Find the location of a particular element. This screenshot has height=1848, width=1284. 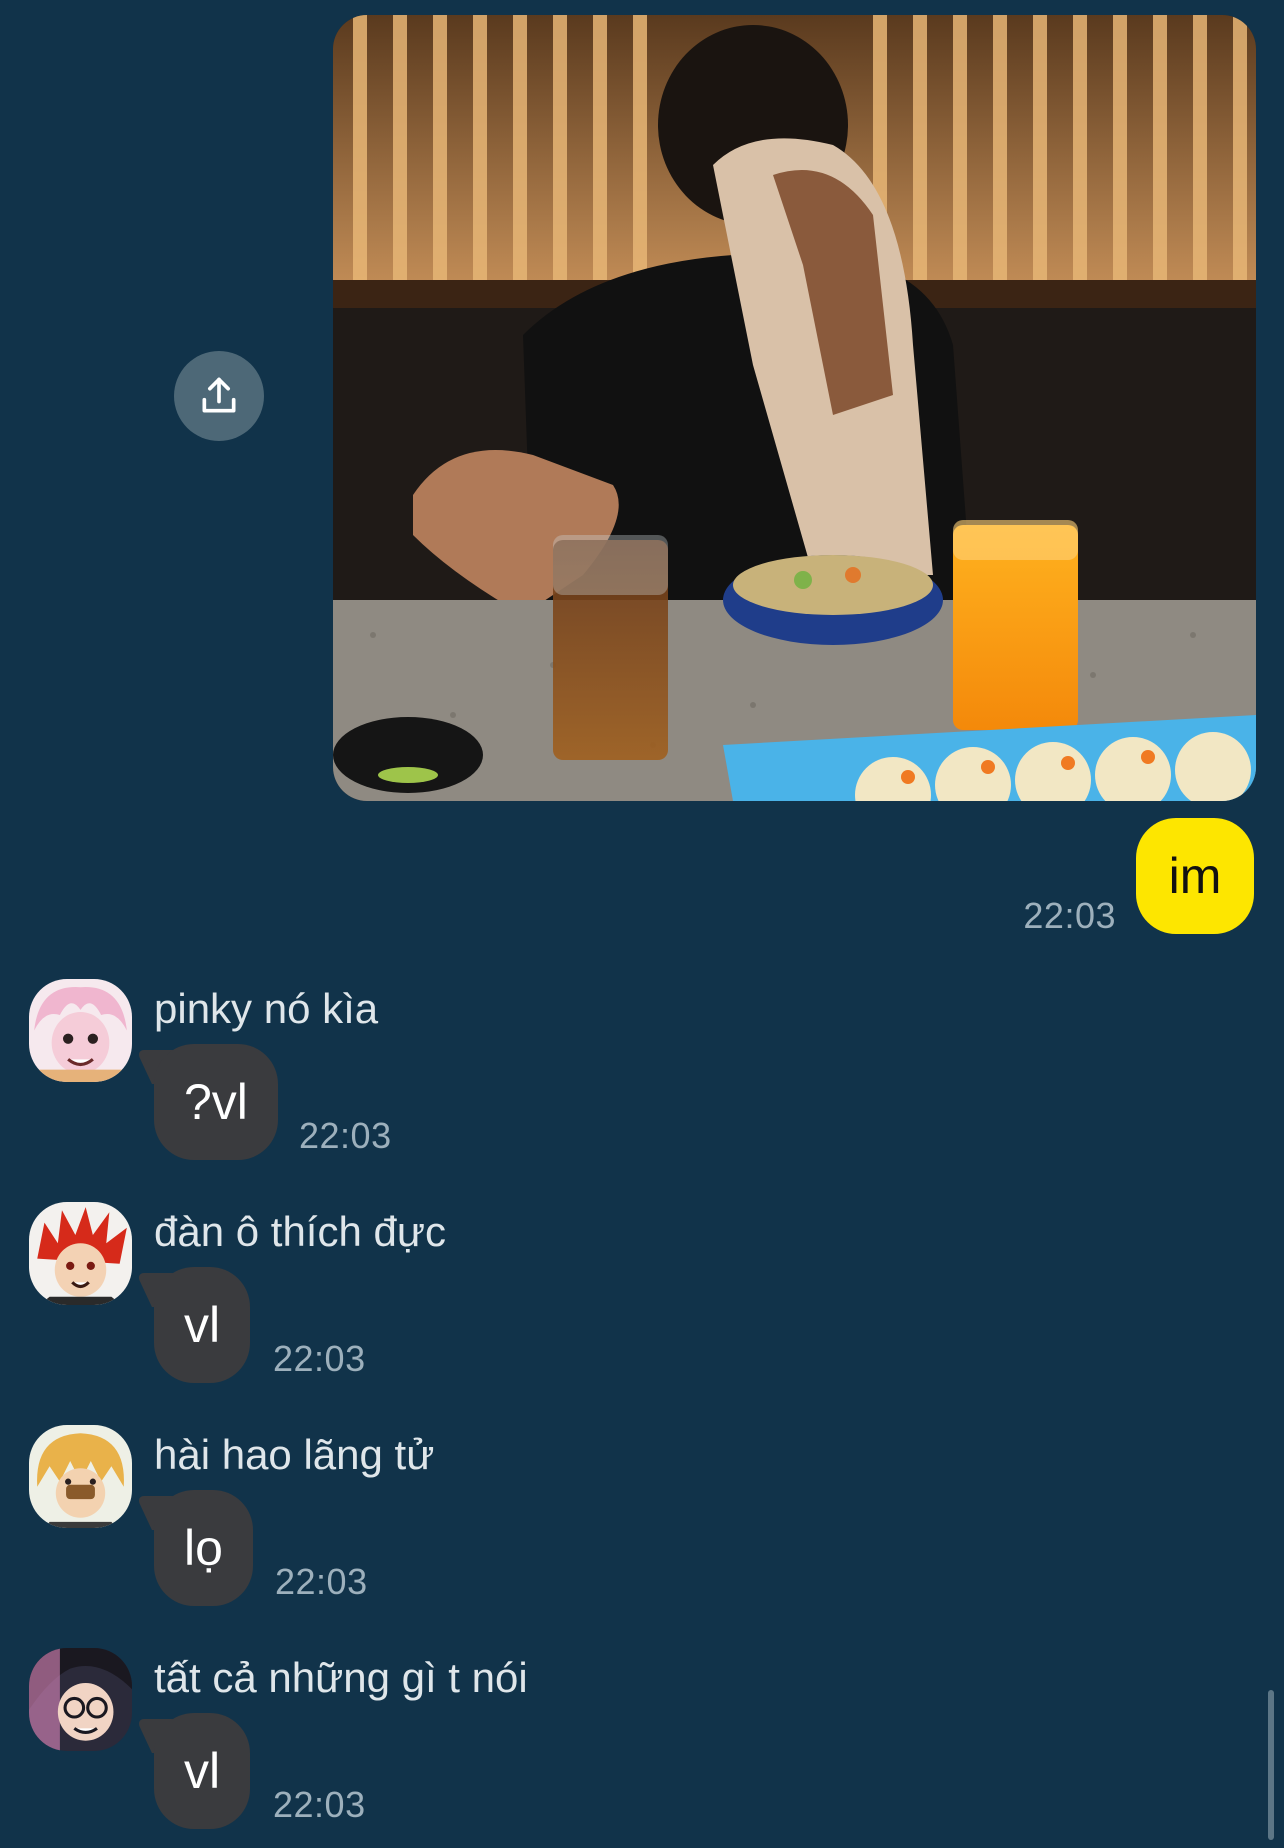

incoming-message-bubble: lọ is located at coordinates (203, 1548).